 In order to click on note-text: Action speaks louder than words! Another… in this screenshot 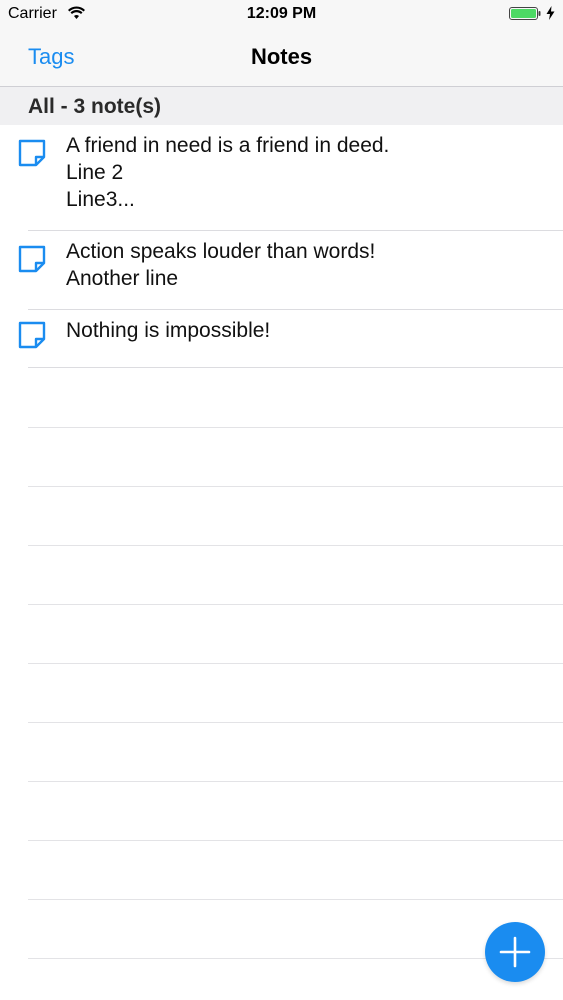, I will do `click(221, 265)`.